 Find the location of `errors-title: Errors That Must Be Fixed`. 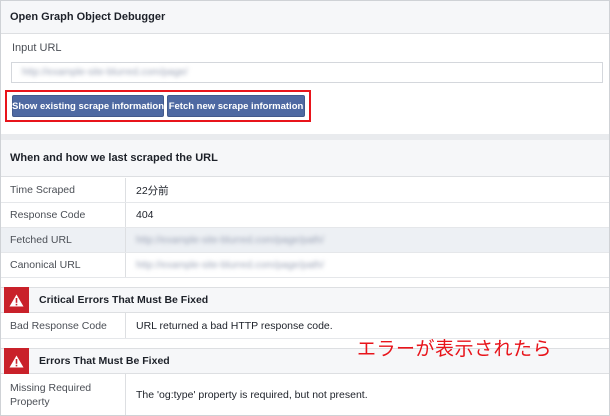

errors-title: Errors That Must Be Fixed is located at coordinates (104, 361).